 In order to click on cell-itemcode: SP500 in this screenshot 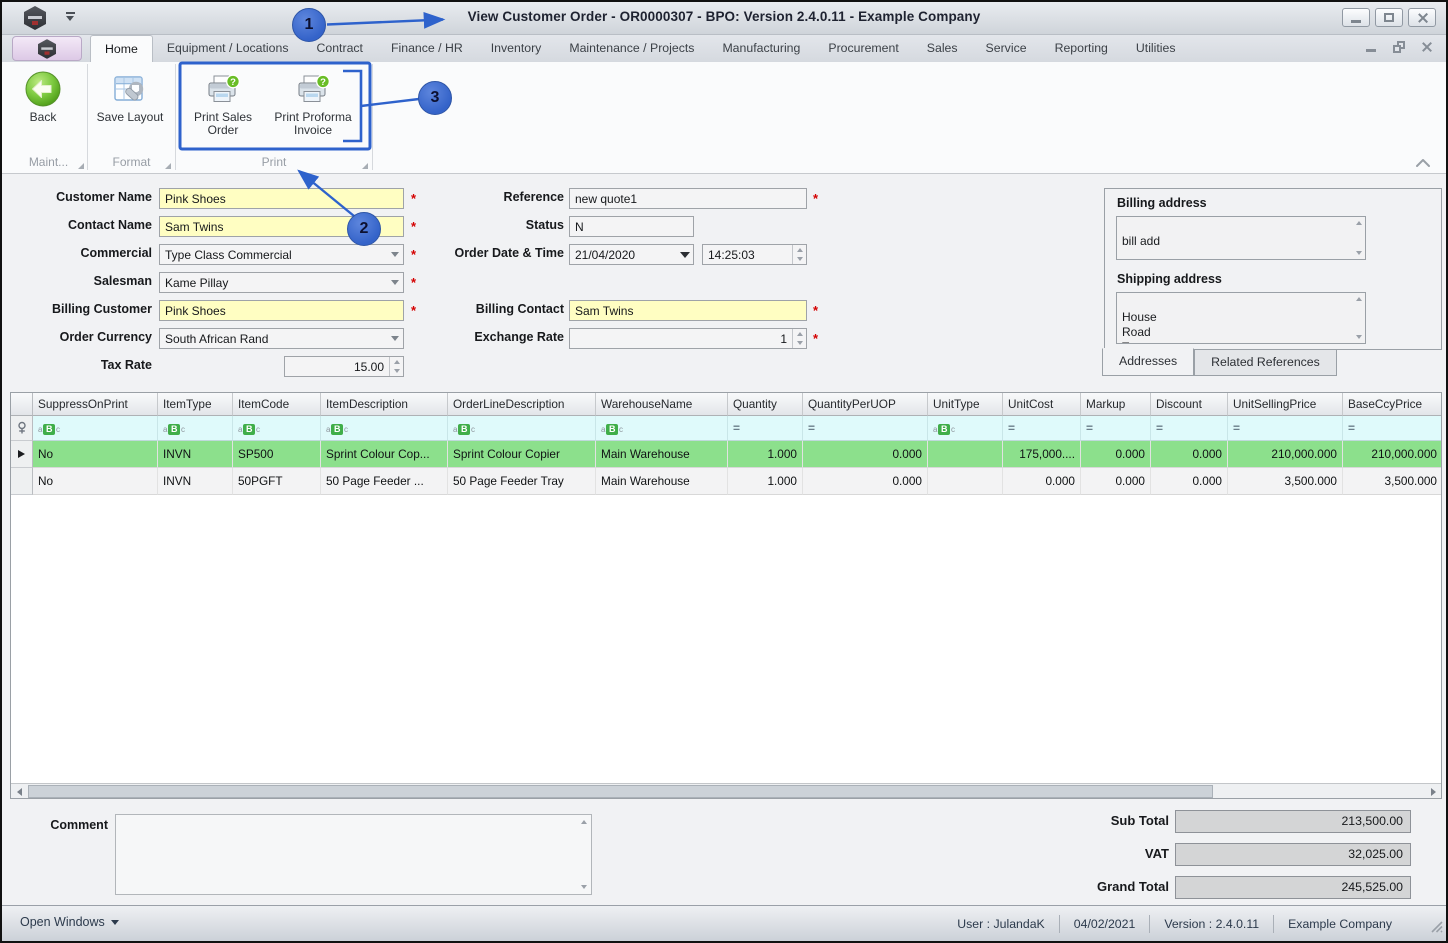, I will do `click(277, 454)`.